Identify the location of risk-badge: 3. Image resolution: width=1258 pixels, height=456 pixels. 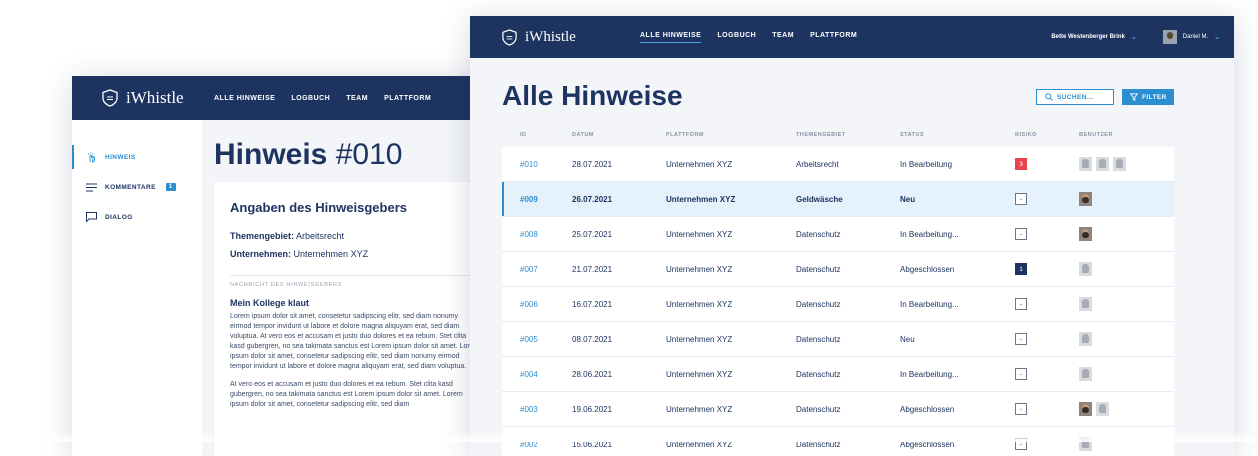
(1021, 164).